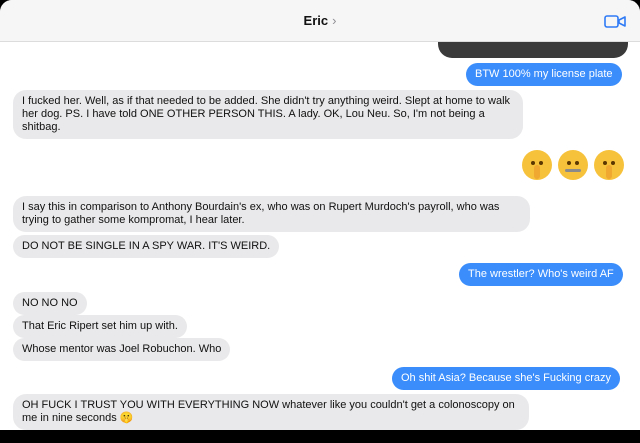 The width and height of the screenshot is (640, 443). Describe the element at coordinates (533, 50) in the screenshot. I see `attached-photo` at that location.